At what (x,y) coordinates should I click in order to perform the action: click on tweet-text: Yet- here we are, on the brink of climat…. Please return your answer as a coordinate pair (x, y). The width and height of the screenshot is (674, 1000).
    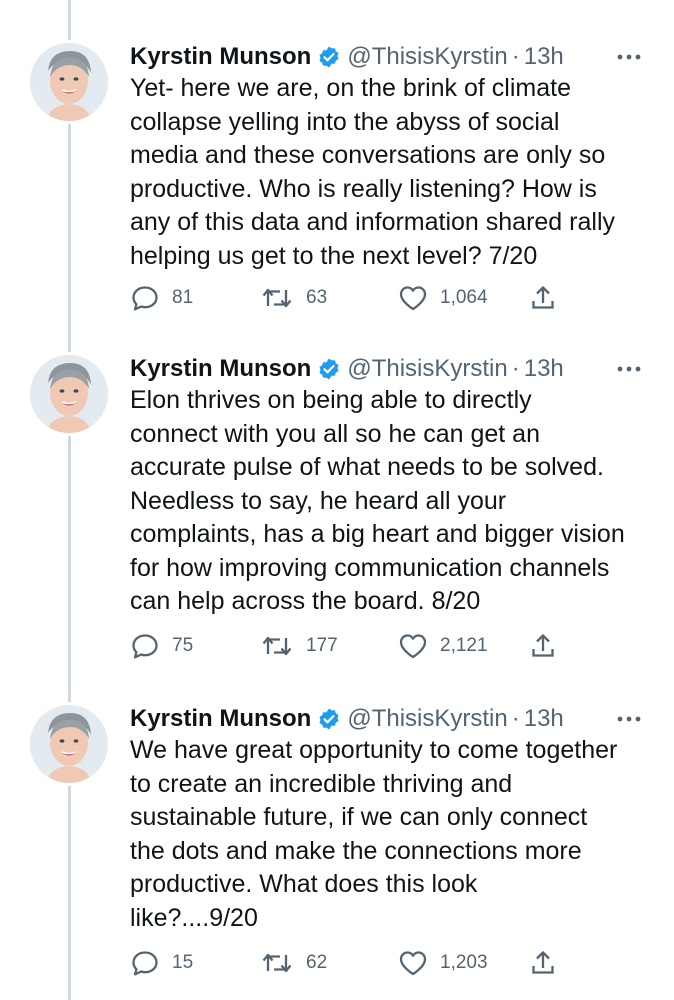
    Looking at the image, I should click on (372, 172).